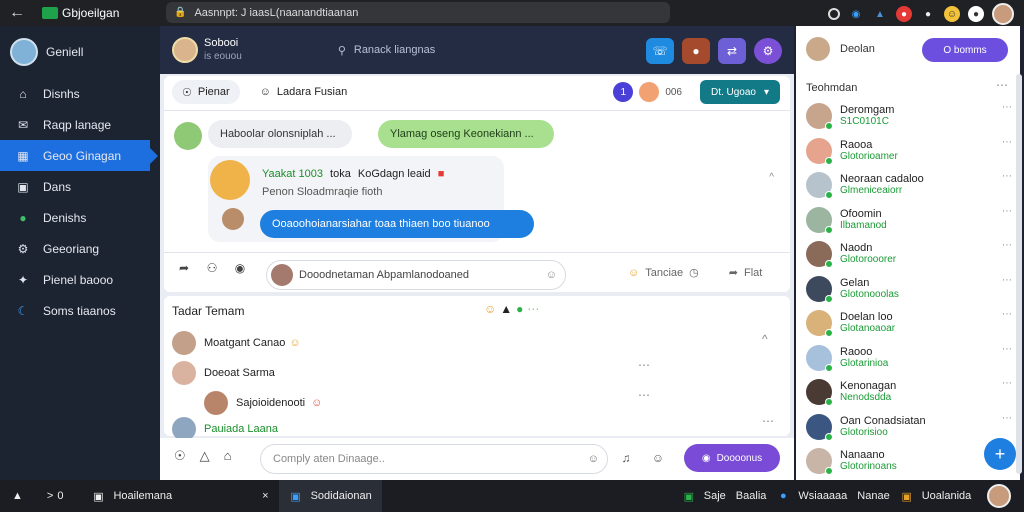  I want to click on list-item: Moatgant Canao ☺, so click(236, 343).